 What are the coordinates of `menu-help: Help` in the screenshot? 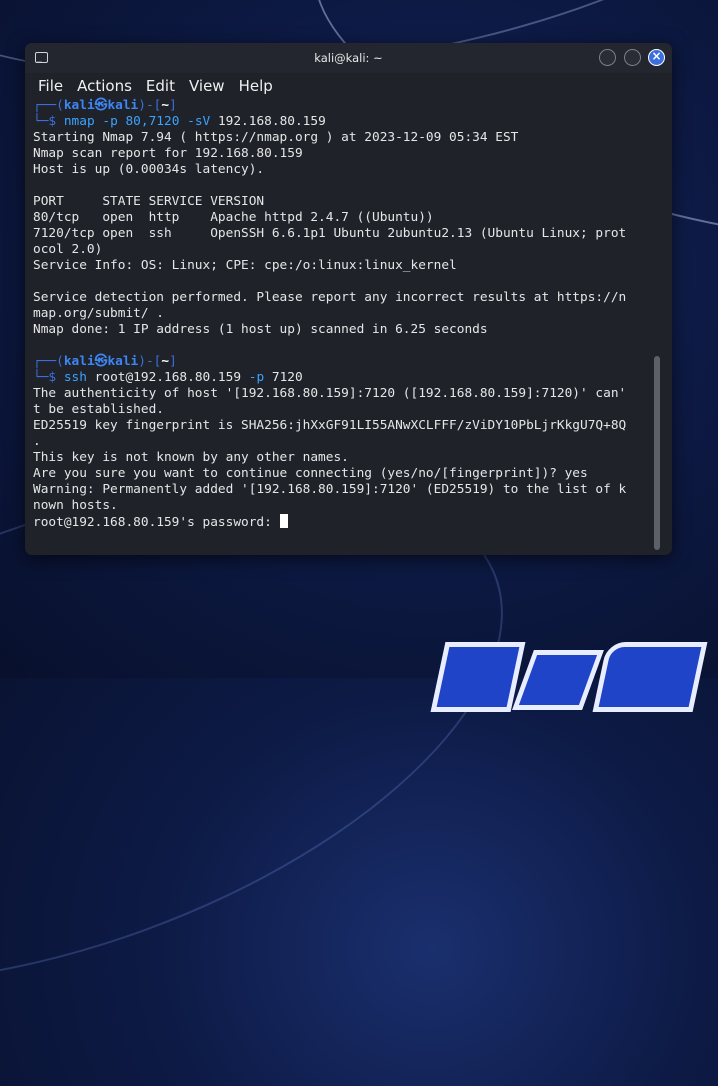 It's located at (256, 86).